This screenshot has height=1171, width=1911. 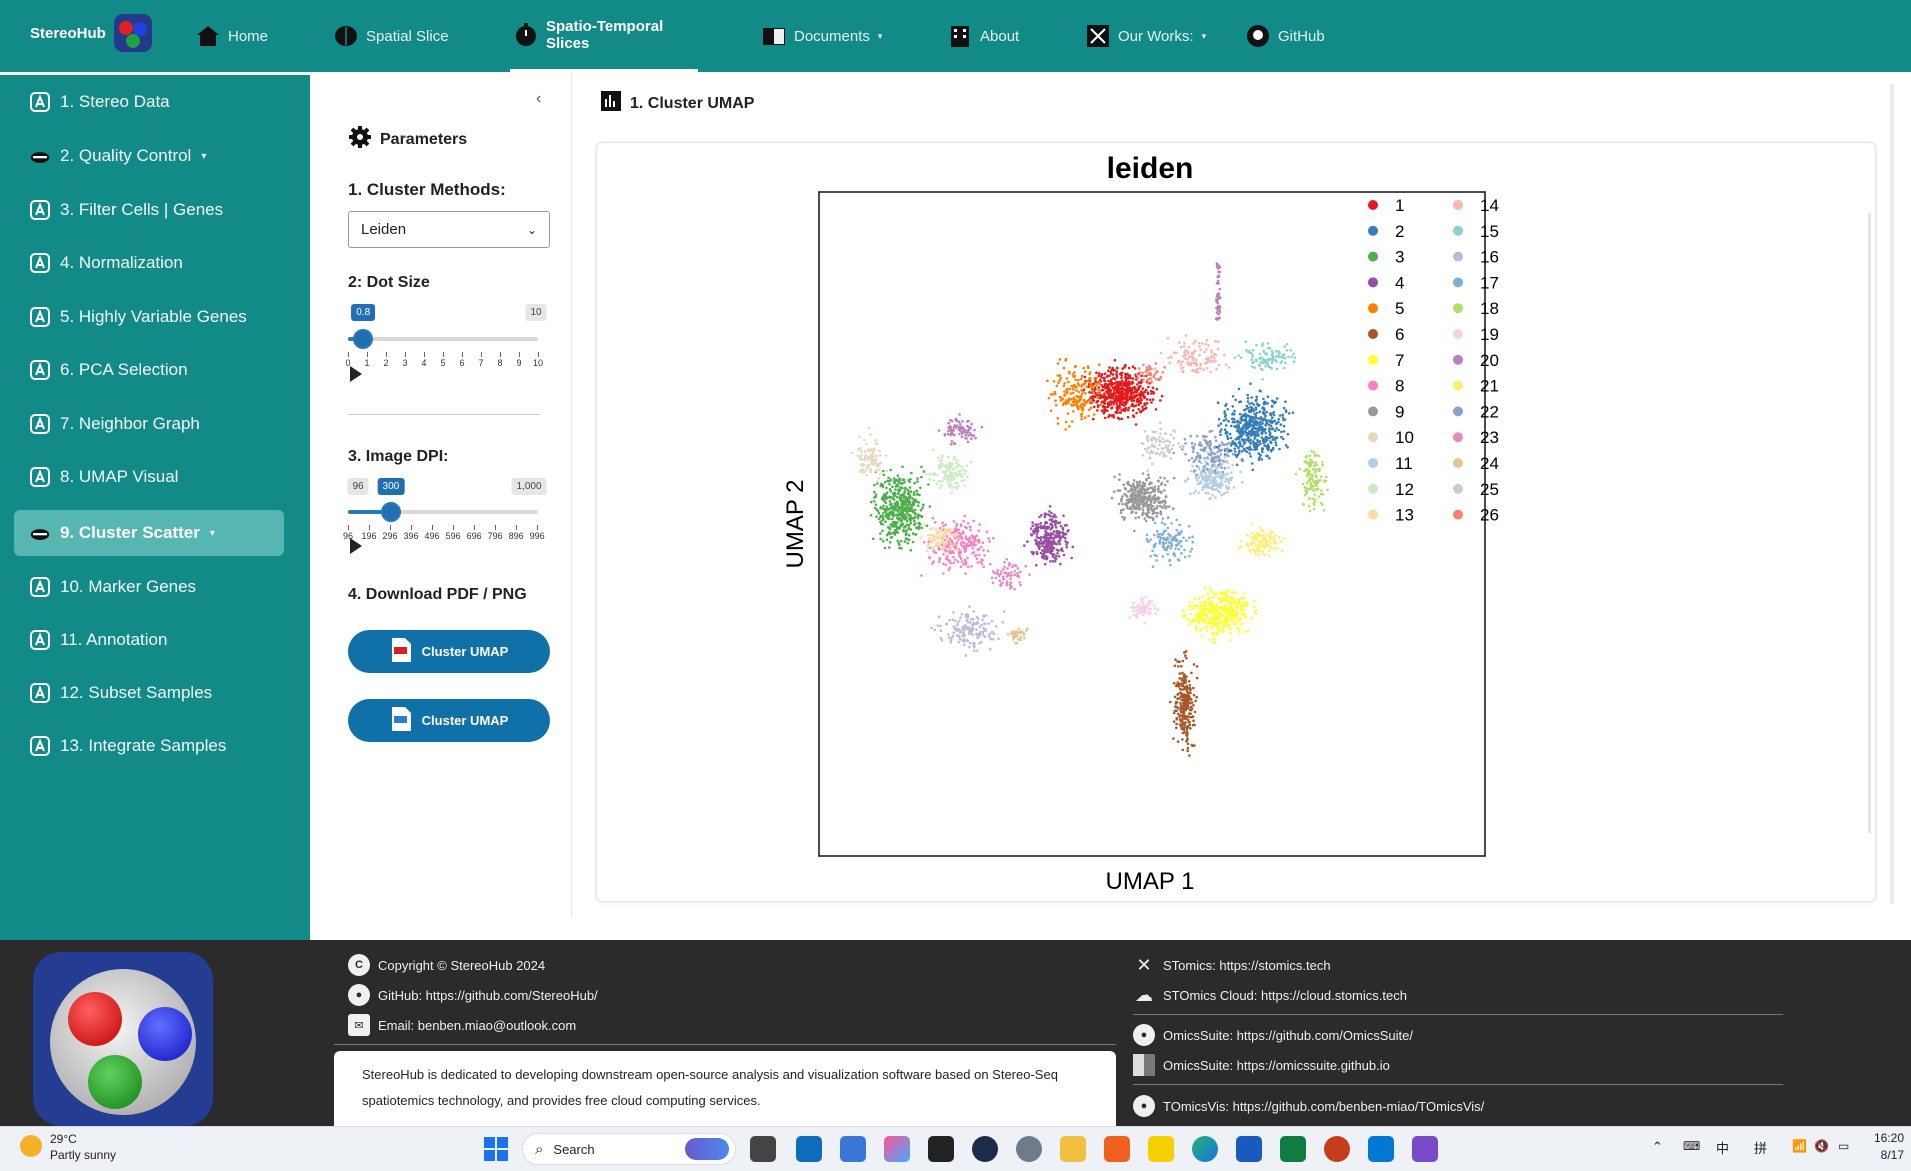 What do you see at coordinates (604, 36) in the screenshot?
I see `nav-spatio-temporal-slices: Spatio-Temporal Slices` at bounding box center [604, 36].